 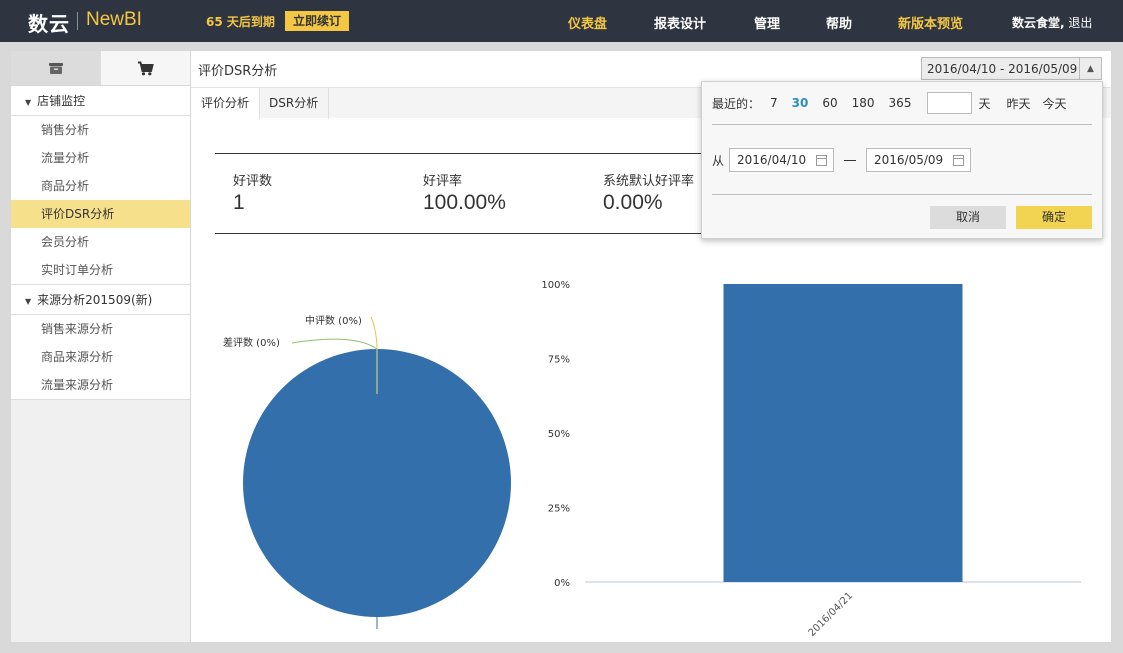 What do you see at coordinates (842, 160) in the screenshot?
I see `custom-range-row: 从 2016/04/10 2016/05/09` at bounding box center [842, 160].